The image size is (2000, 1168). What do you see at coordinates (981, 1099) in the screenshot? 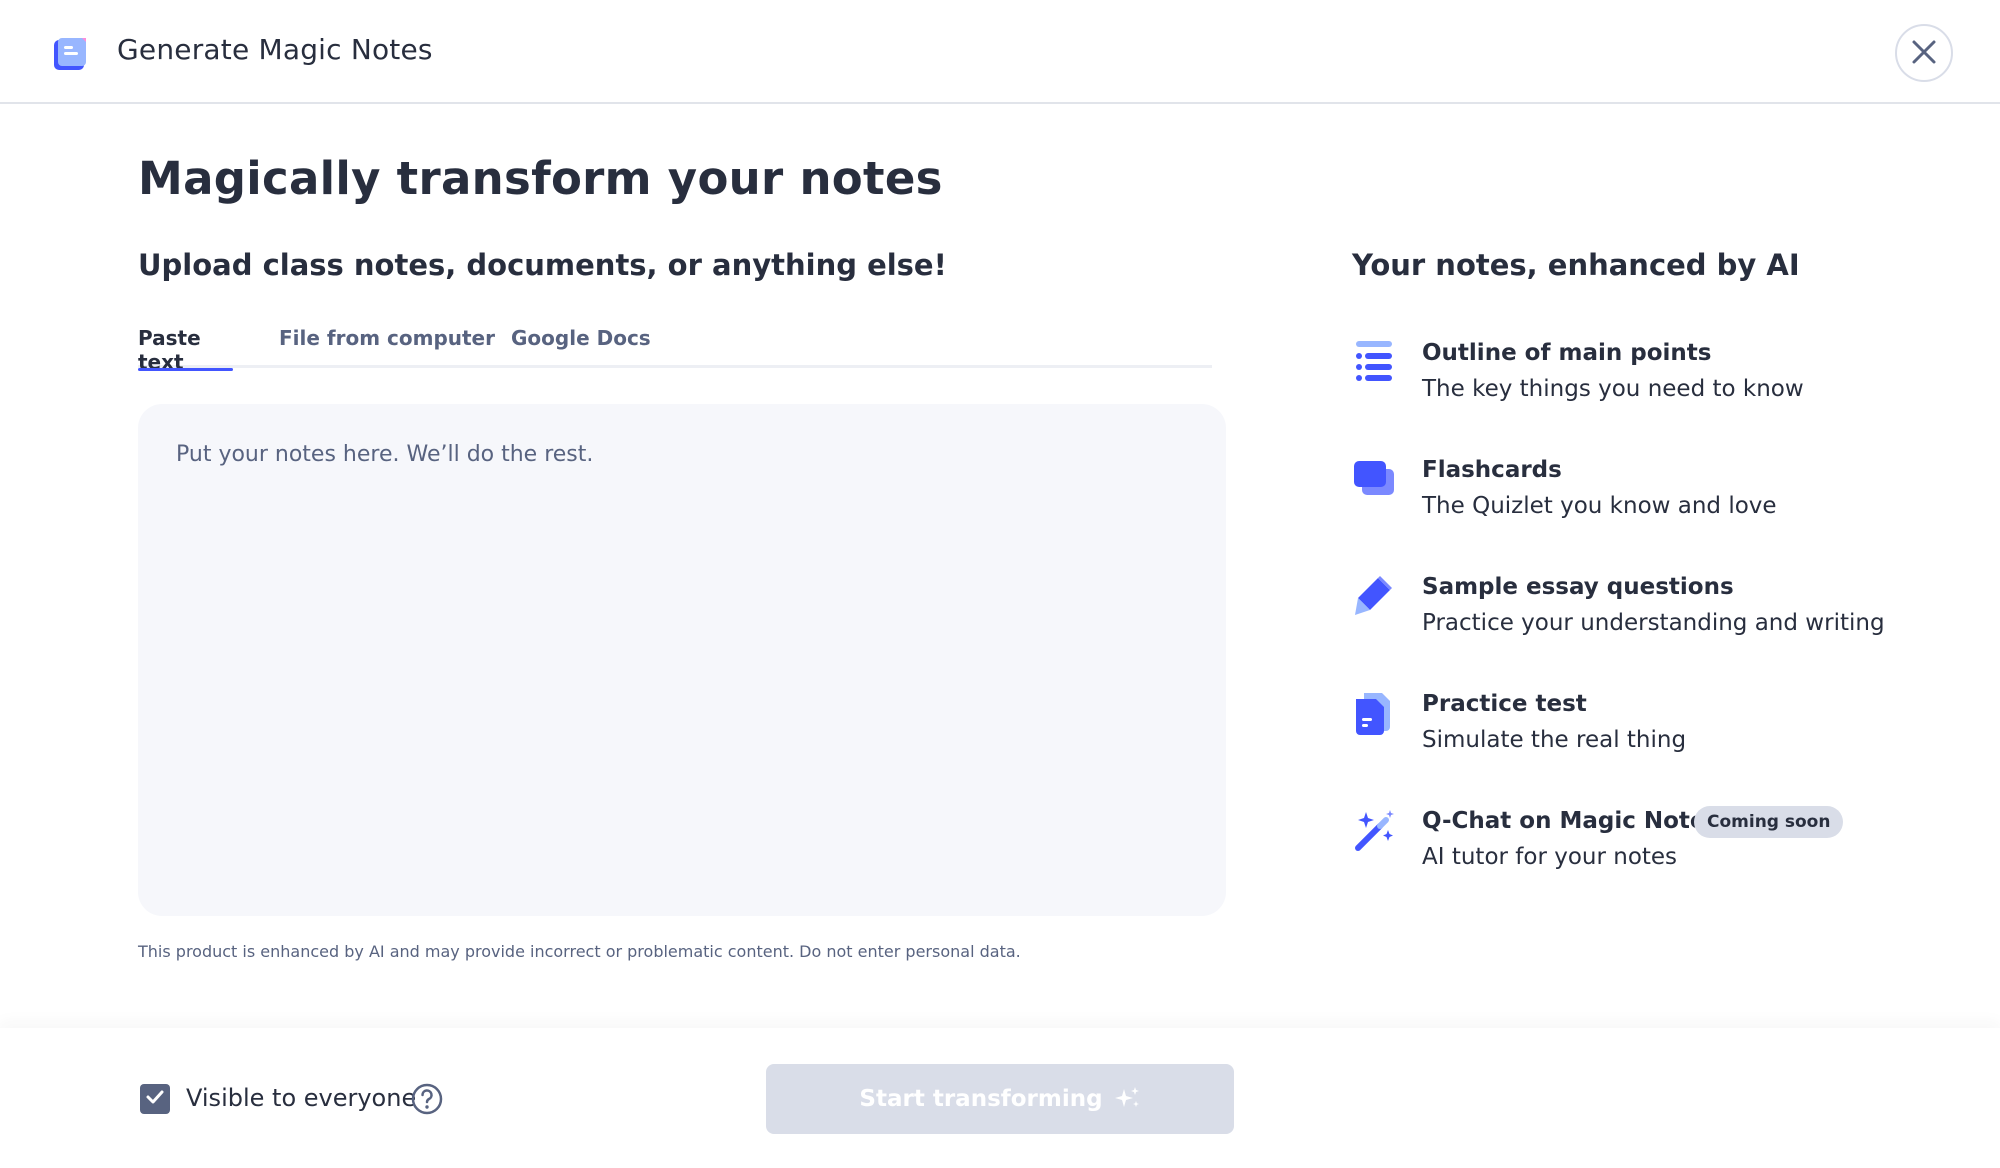
I see `start-button-label: Start transforming` at bounding box center [981, 1099].